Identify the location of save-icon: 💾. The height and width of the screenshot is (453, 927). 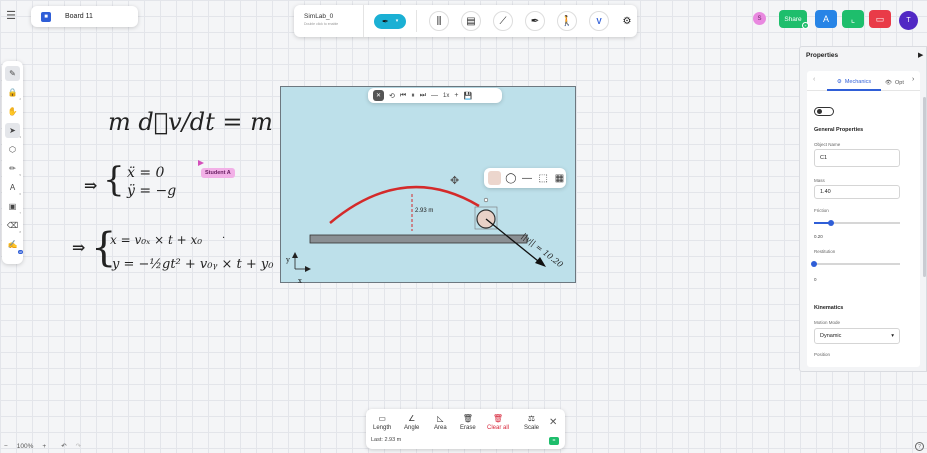
(467, 96).